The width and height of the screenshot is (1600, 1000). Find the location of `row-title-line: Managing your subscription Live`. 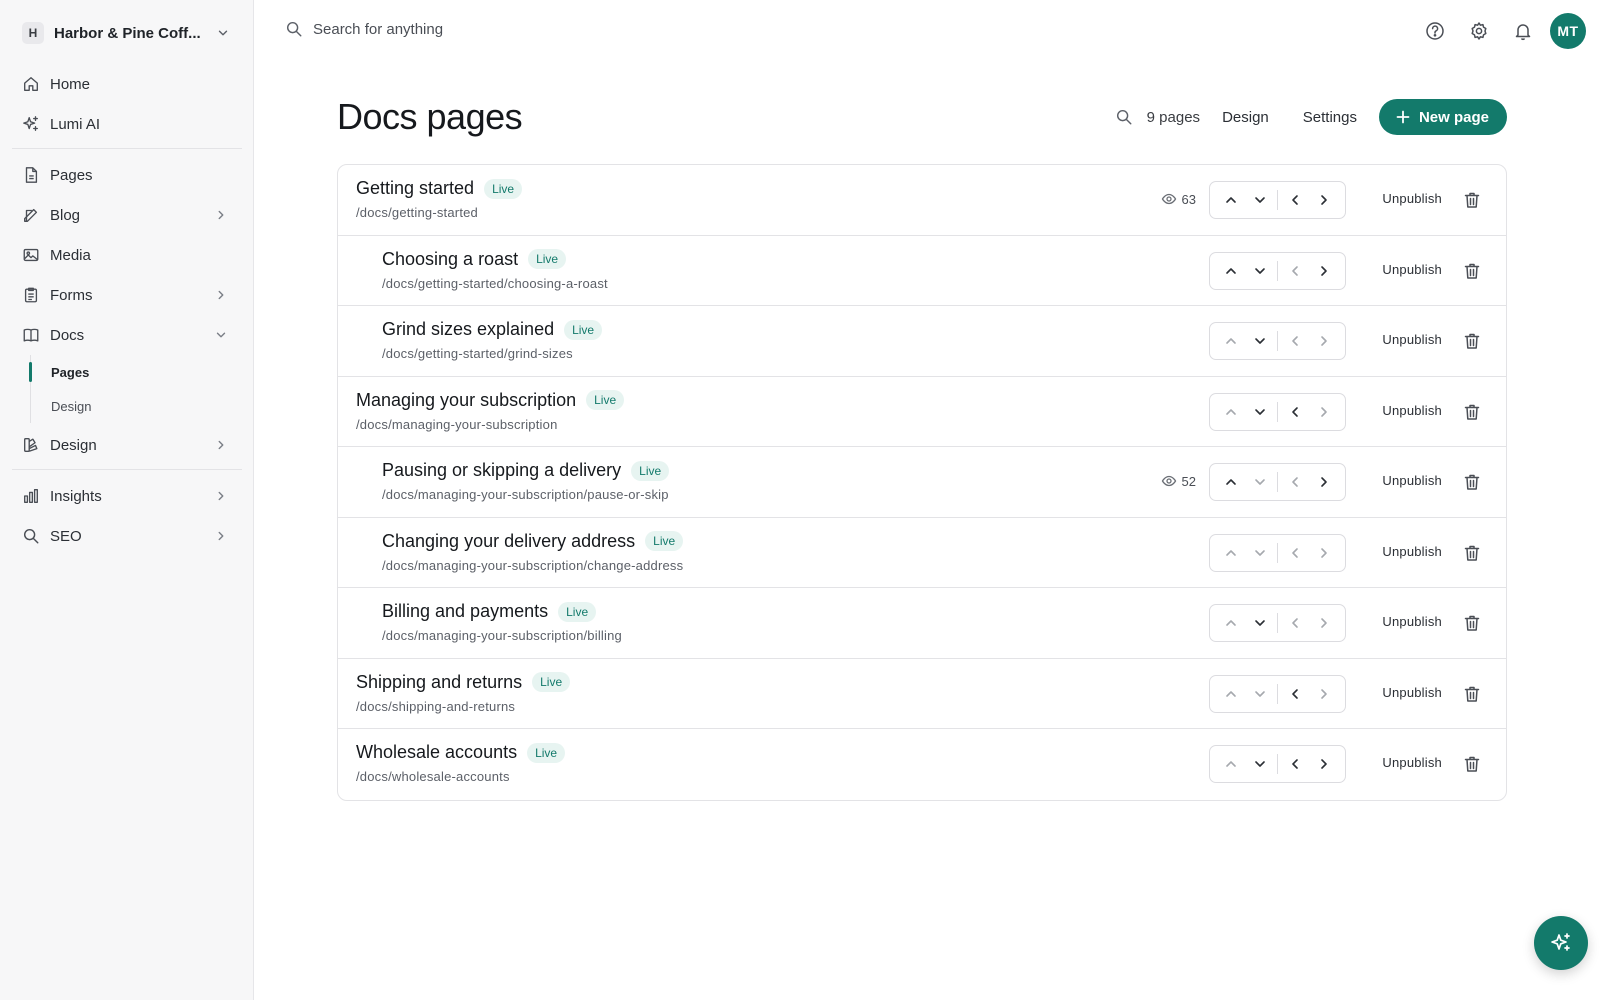

row-title-line: Managing your subscription Live is located at coordinates (490, 400).